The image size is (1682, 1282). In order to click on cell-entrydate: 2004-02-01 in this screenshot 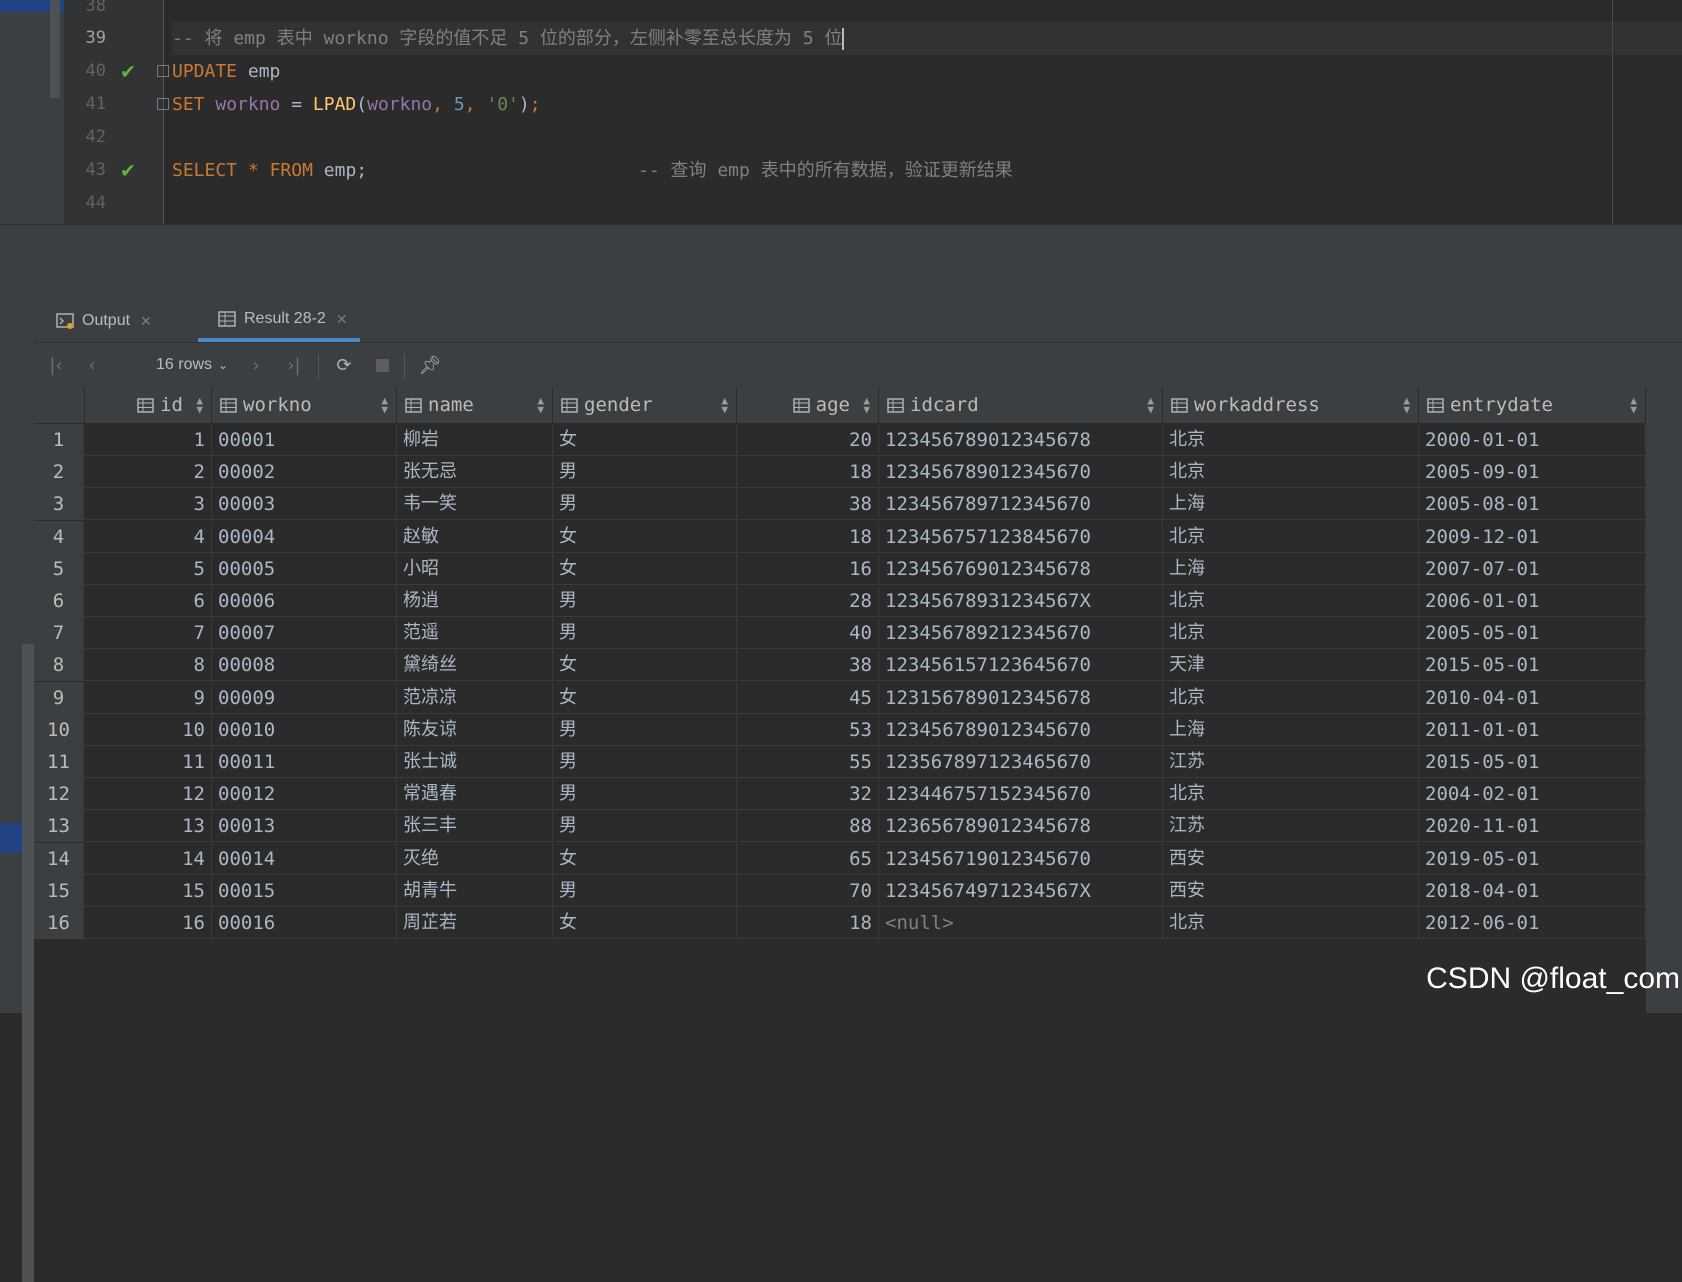, I will do `click(1532, 794)`.